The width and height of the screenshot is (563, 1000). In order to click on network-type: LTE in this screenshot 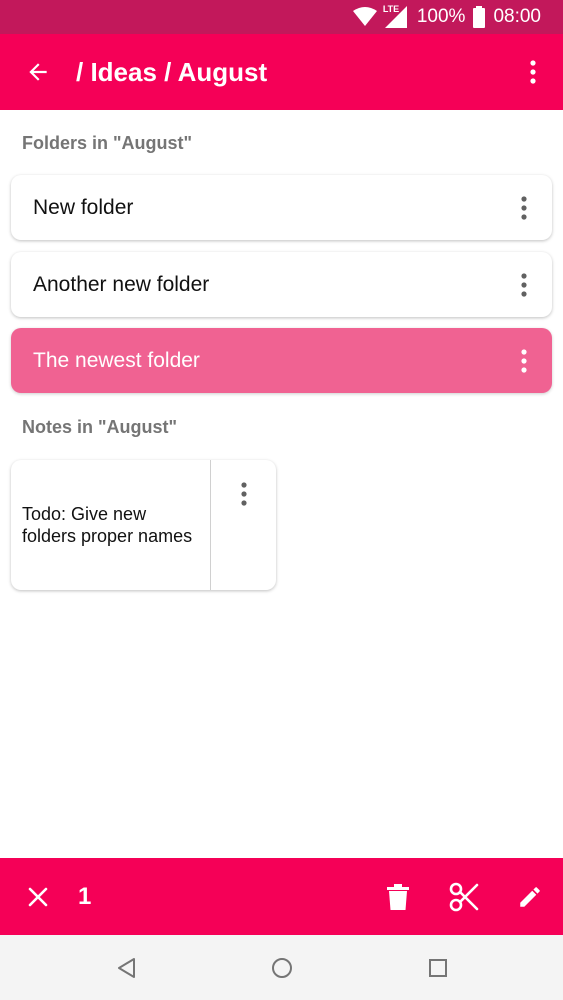, I will do `click(391, 9)`.